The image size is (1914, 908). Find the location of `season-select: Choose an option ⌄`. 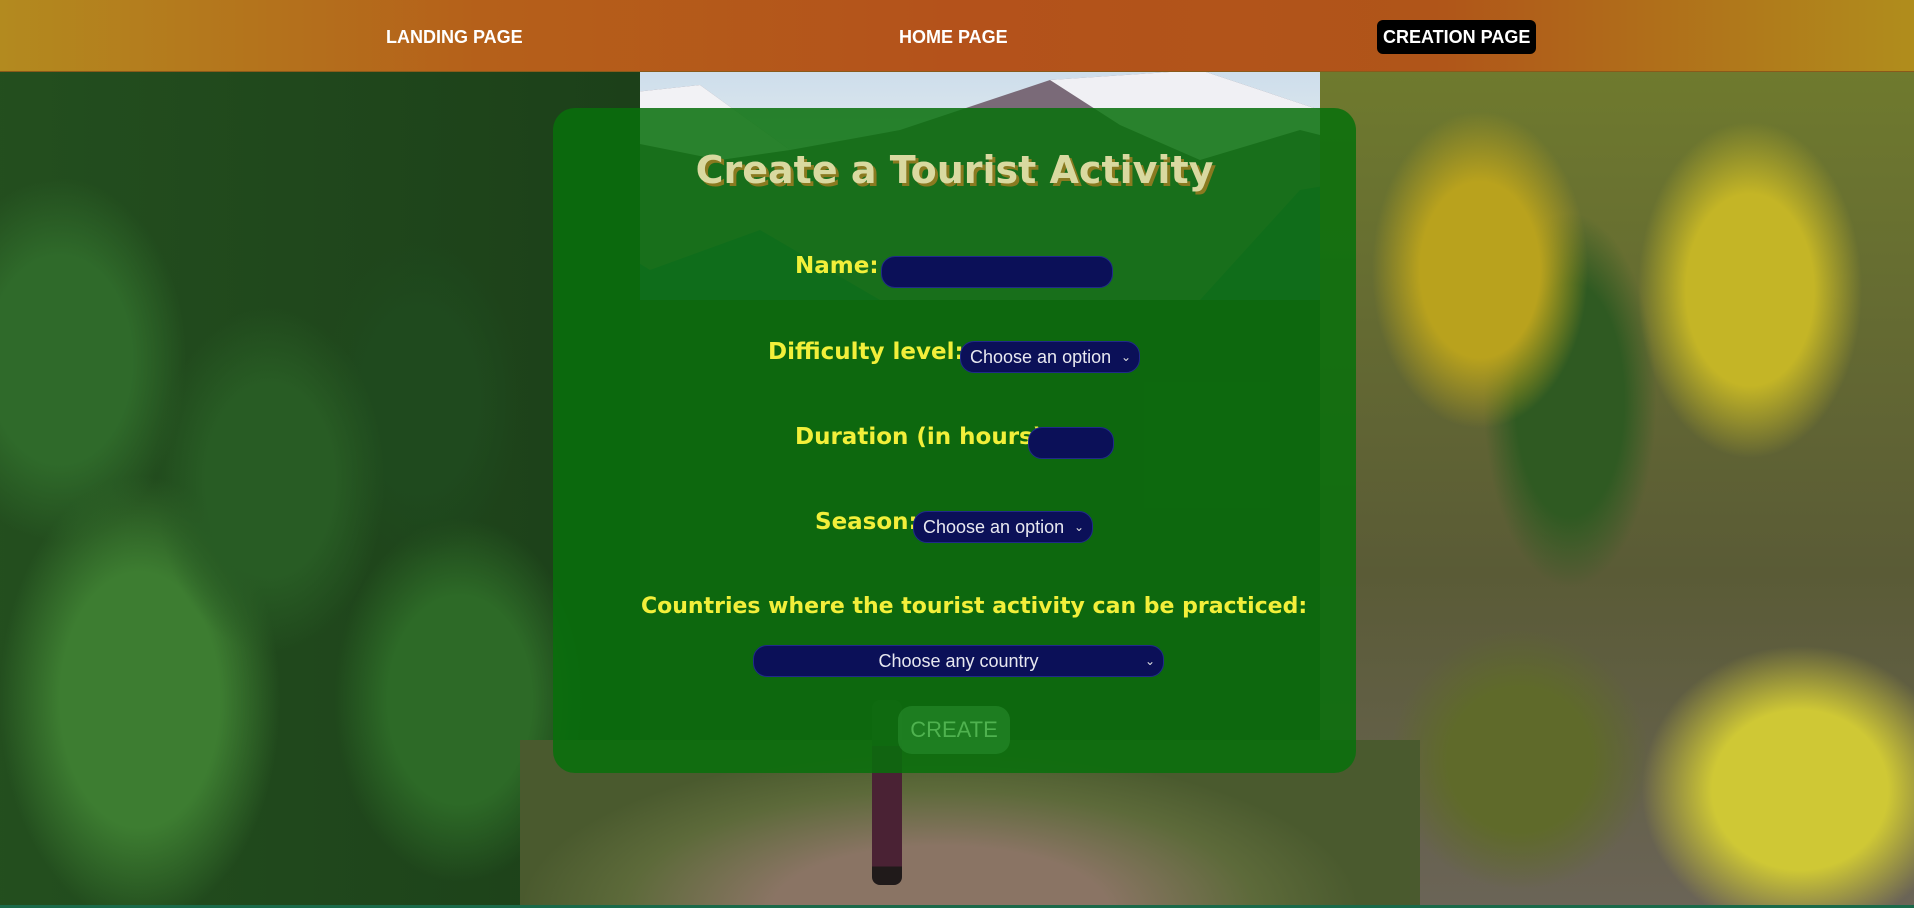

season-select: Choose an option ⌄ is located at coordinates (1003, 527).